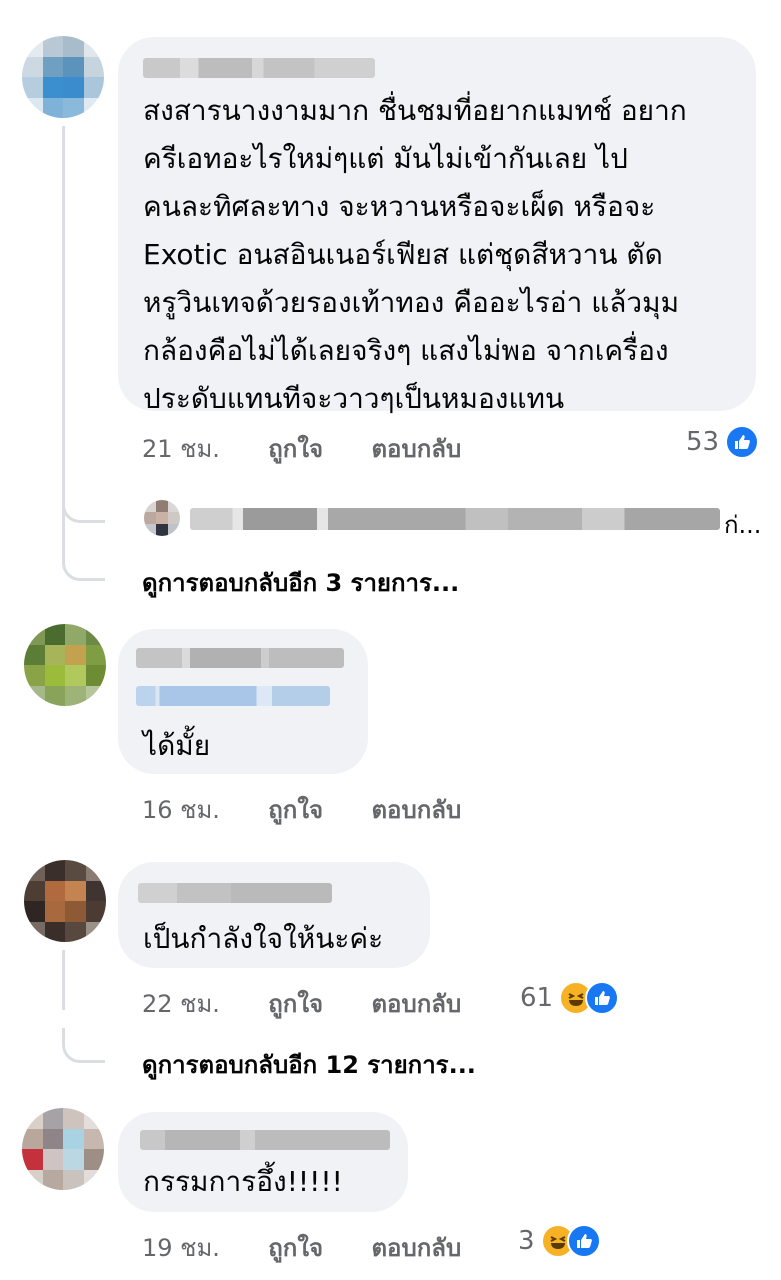  What do you see at coordinates (723, 442) in the screenshot?
I see `reaction-summary: 53` at bounding box center [723, 442].